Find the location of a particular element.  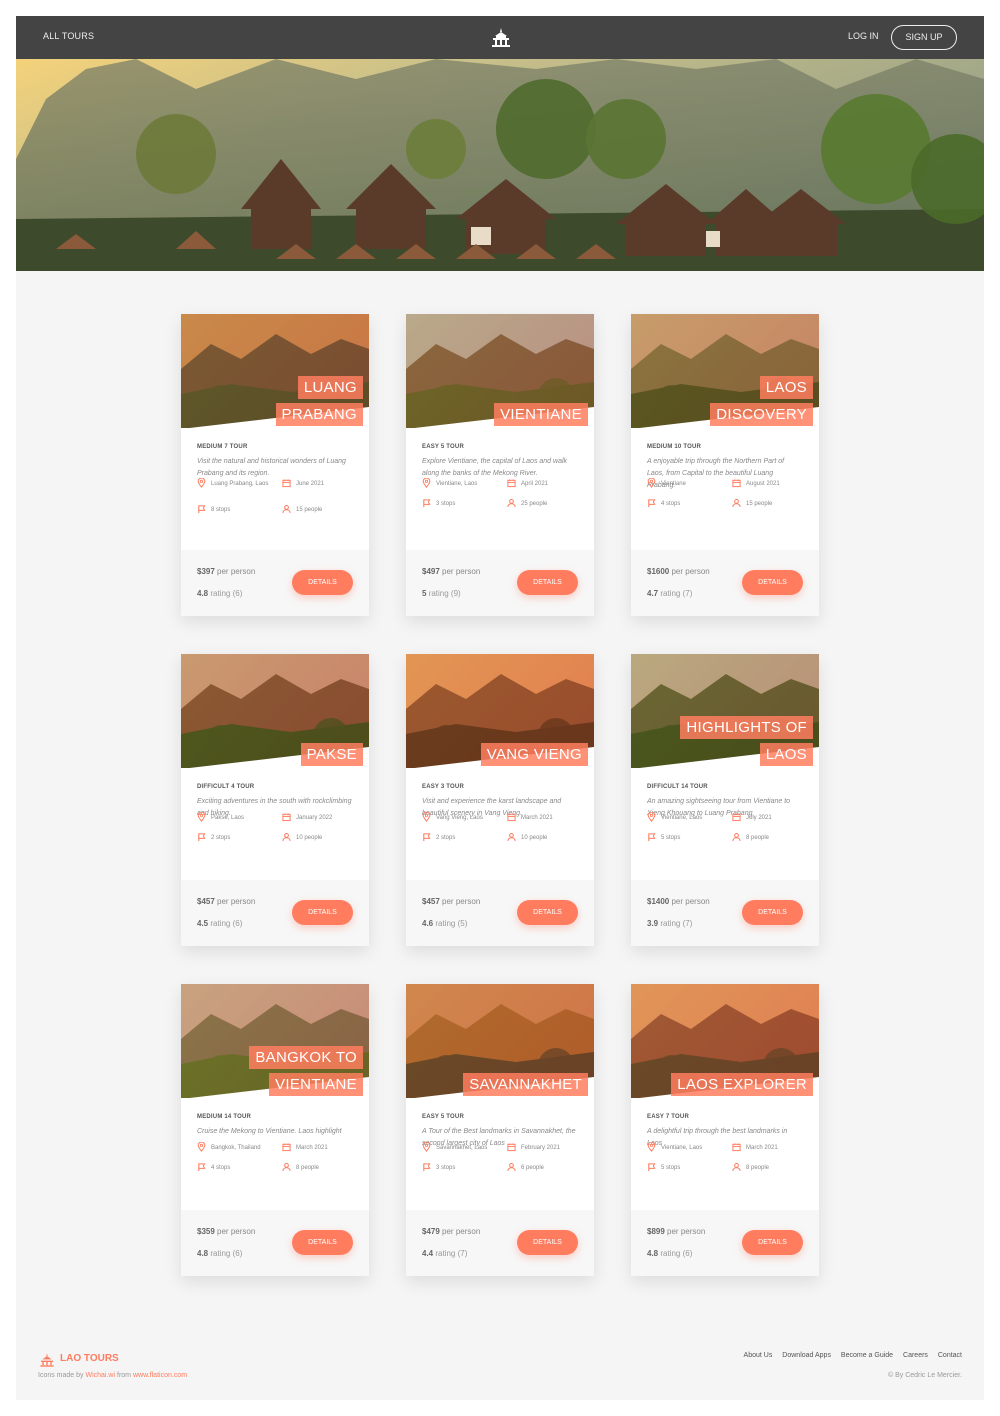

tour-image: HIGHLIGHTS OF LAOS is located at coordinates (725, 711).